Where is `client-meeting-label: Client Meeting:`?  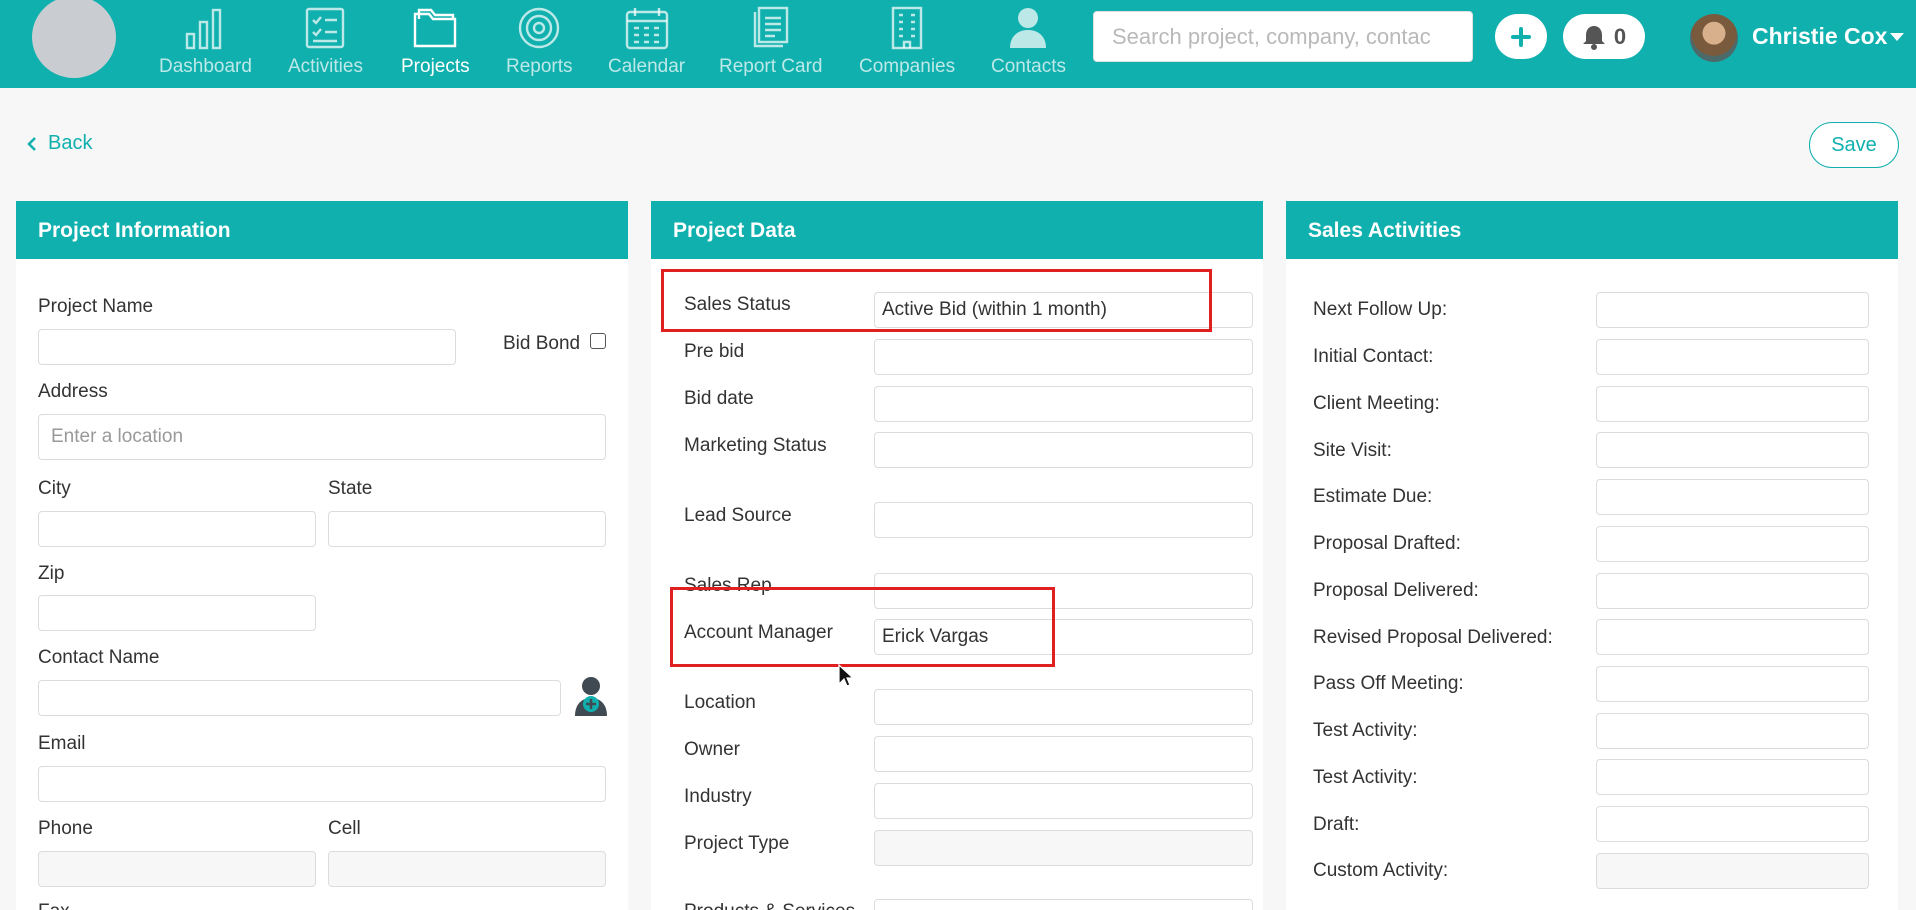
client-meeting-label: Client Meeting: is located at coordinates (1376, 403).